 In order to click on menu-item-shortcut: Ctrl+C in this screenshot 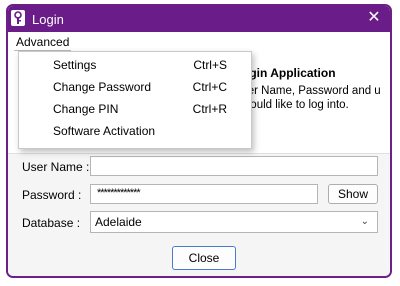, I will do `click(209, 87)`.